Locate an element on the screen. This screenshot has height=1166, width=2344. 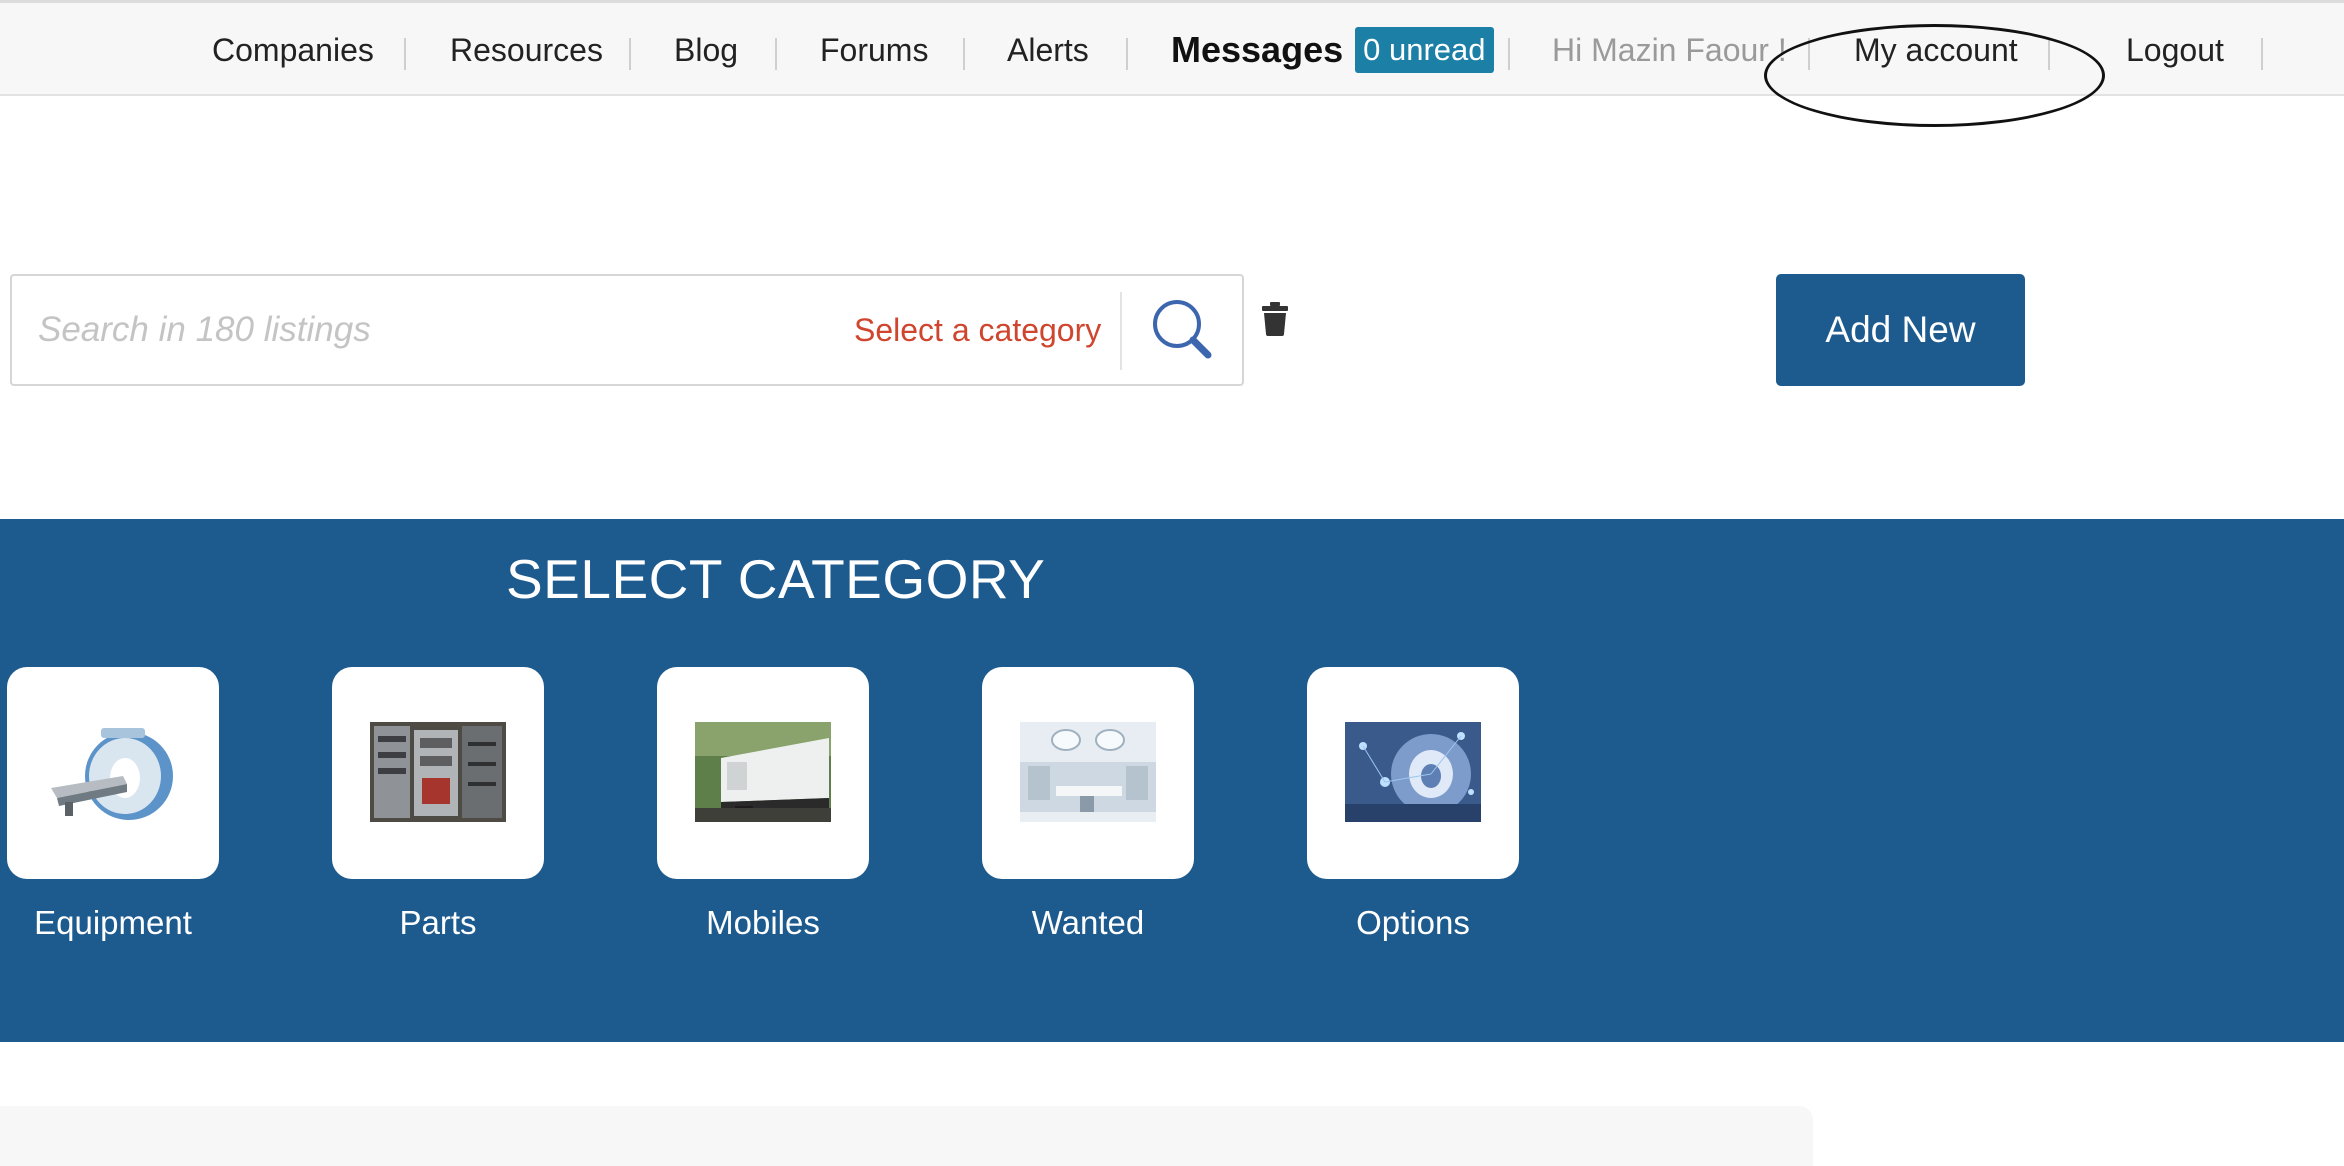
nav-alerts: Alerts is located at coordinates (1048, 50).